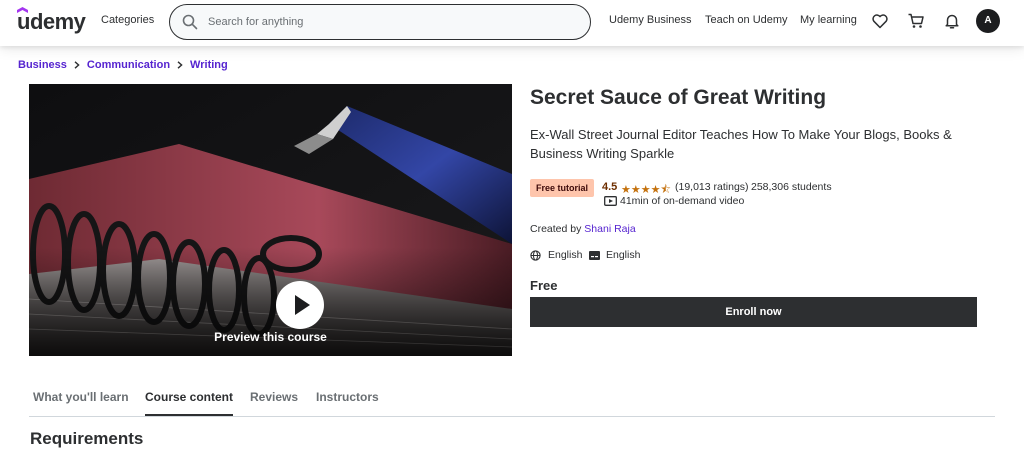 The image size is (1024, 451). Describe the element at coordinates (51, 21) in the screenshot. I see `udemy-logo: udemy` at that location.